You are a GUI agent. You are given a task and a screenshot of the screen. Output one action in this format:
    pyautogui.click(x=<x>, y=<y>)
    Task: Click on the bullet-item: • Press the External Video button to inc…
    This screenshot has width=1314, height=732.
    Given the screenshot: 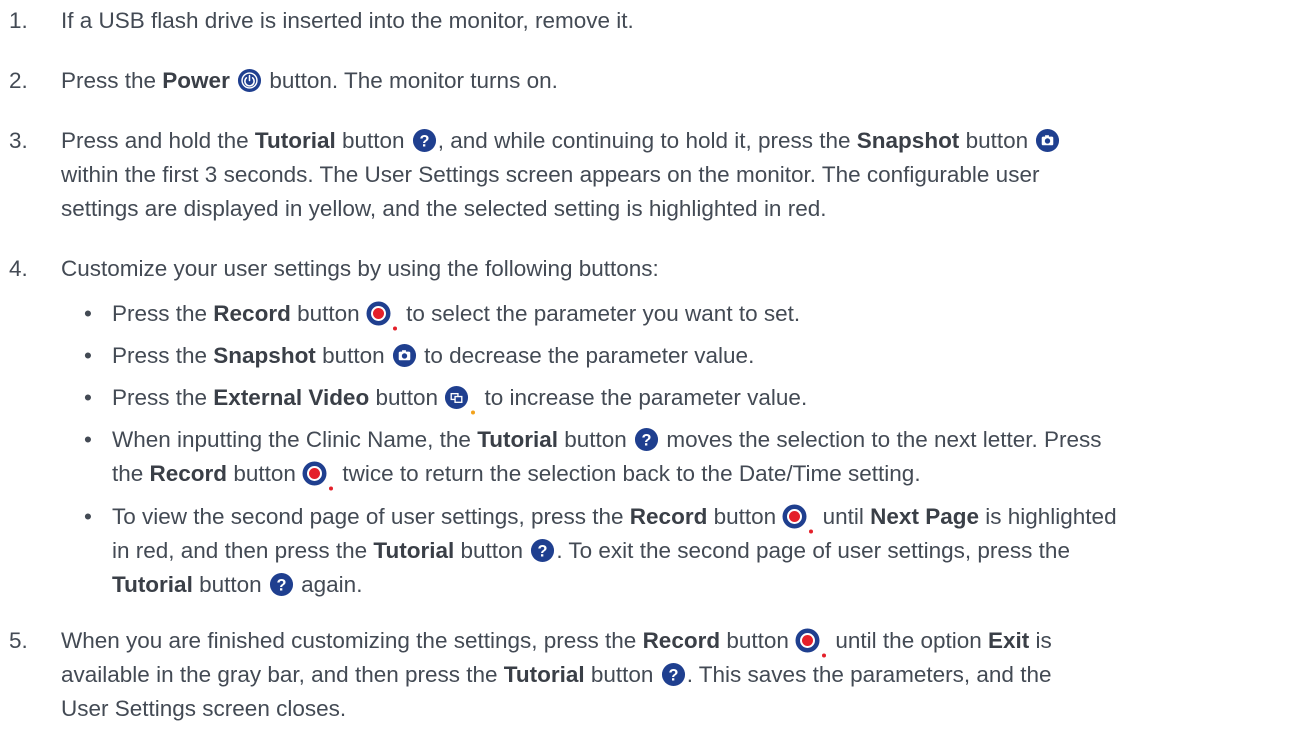 What is the action you would take?
    pyautogui.click(x=694, y=398)
    